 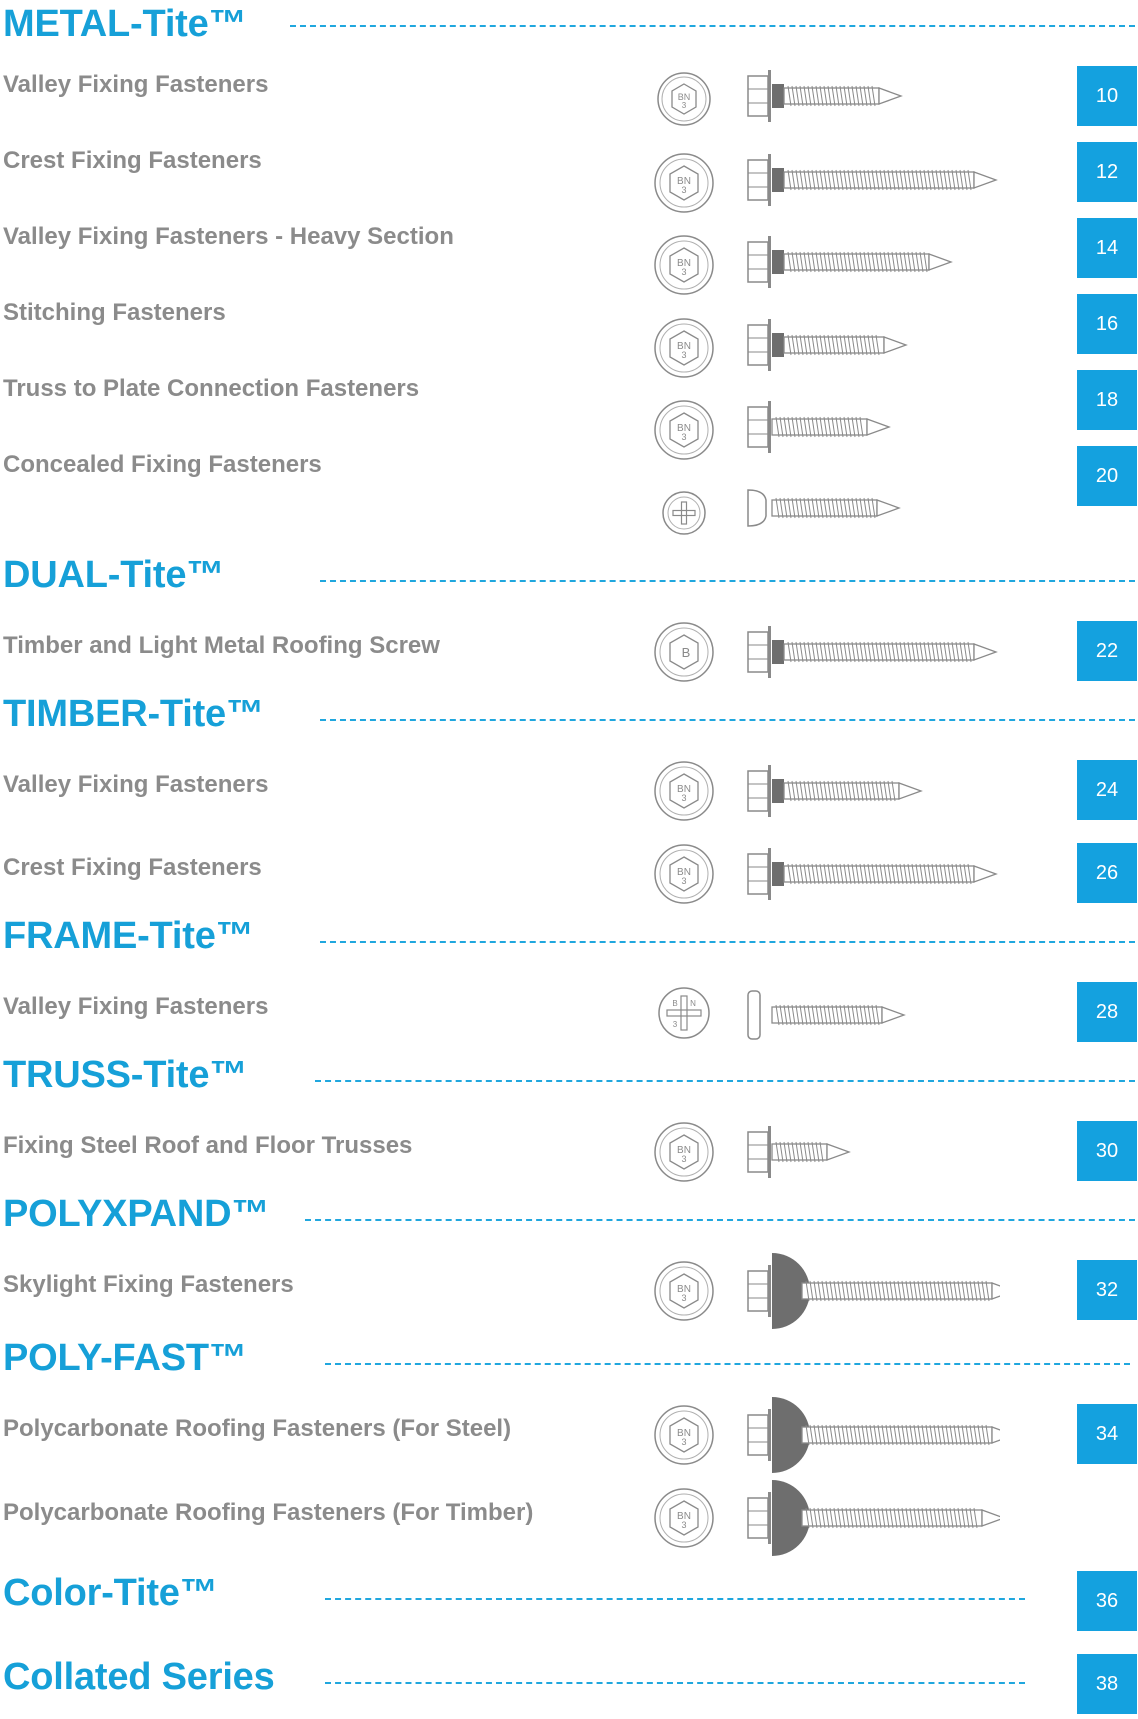 What do you see at coordinates (228, 237) in the screenshot?
I see `item-label: Valley Fixing Fasteners - Heavy Section` at bounding box center [228, 237].